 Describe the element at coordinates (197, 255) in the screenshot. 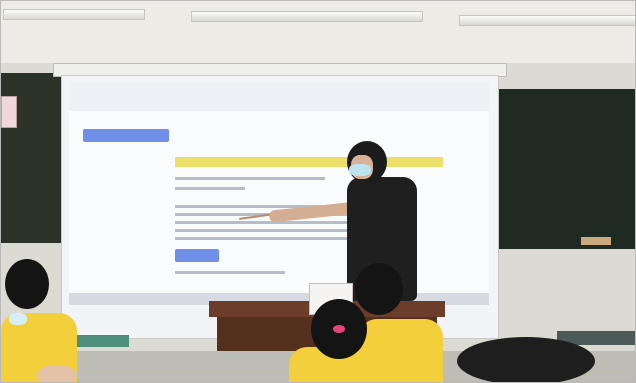

I see `projected-blue-button` at that location.